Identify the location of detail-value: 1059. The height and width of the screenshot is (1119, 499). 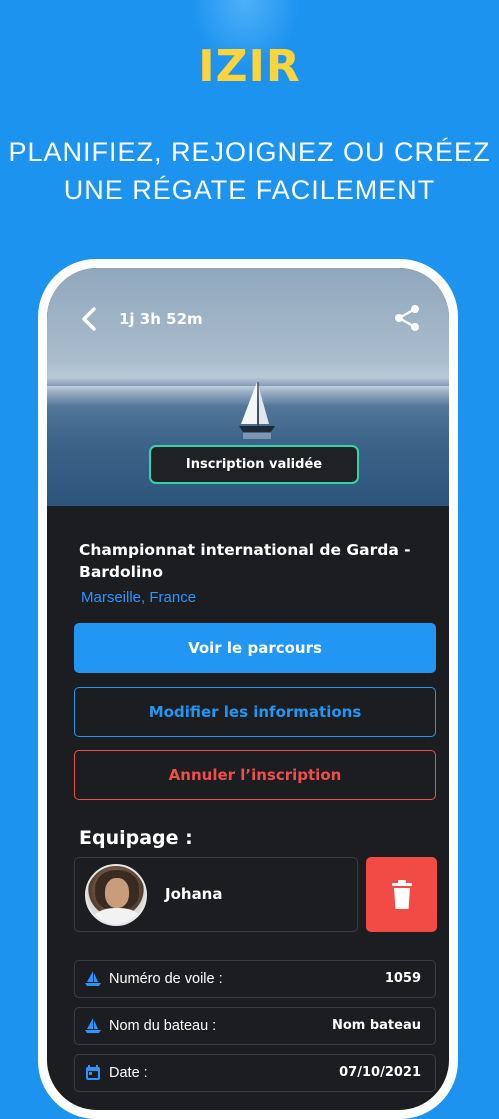
(402, 978).